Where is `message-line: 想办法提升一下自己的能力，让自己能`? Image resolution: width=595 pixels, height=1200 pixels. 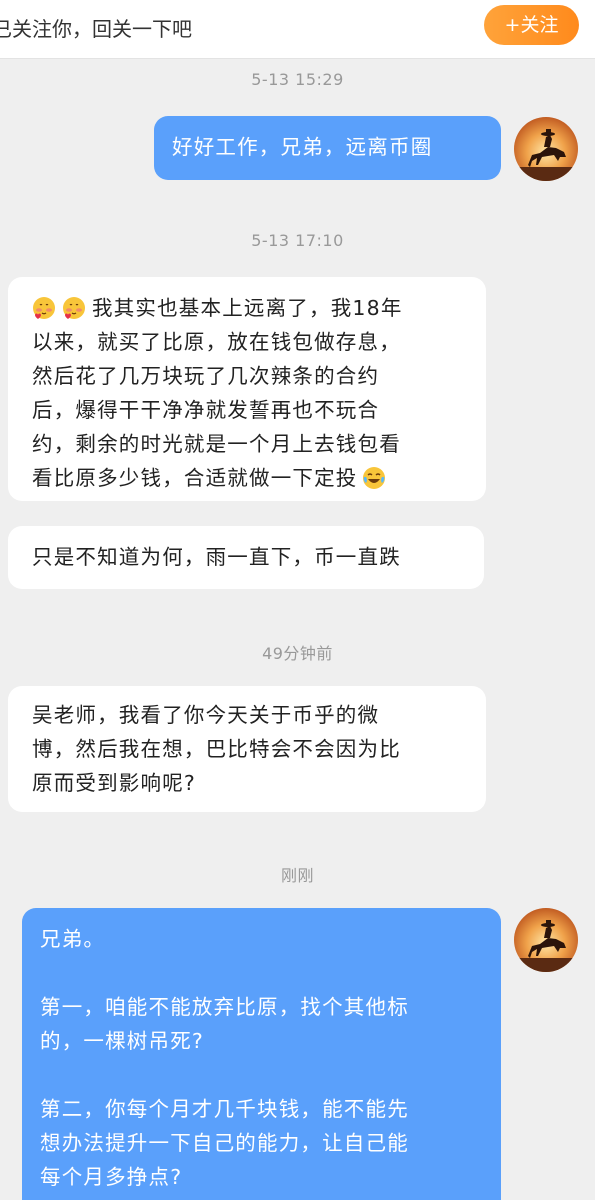
message-line: 想办法提升一下自己的能力，让自己能 is located at coordinates (224, 1143).